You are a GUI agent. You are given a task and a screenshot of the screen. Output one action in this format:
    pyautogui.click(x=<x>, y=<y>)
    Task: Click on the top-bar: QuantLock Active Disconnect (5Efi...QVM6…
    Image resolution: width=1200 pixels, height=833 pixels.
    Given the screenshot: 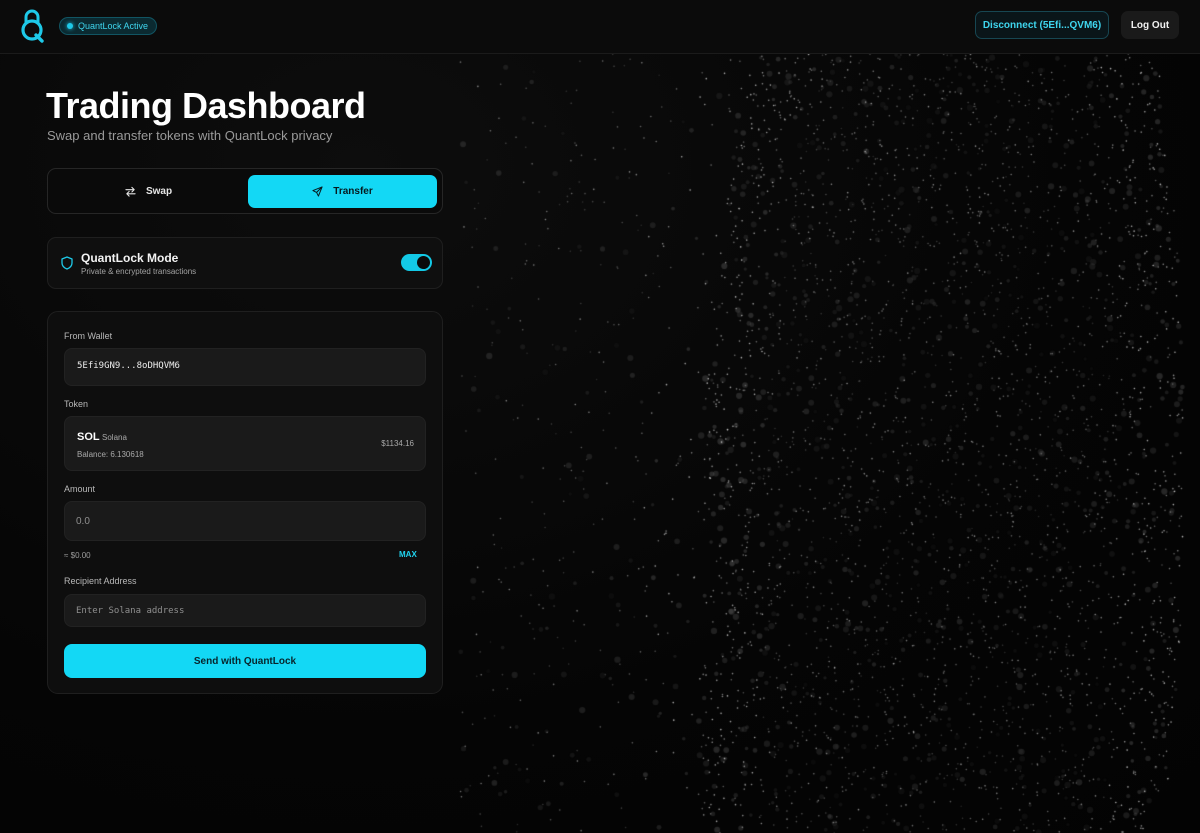 What is the action you would take?
    pyautogui.click(x=600, y=27)
    